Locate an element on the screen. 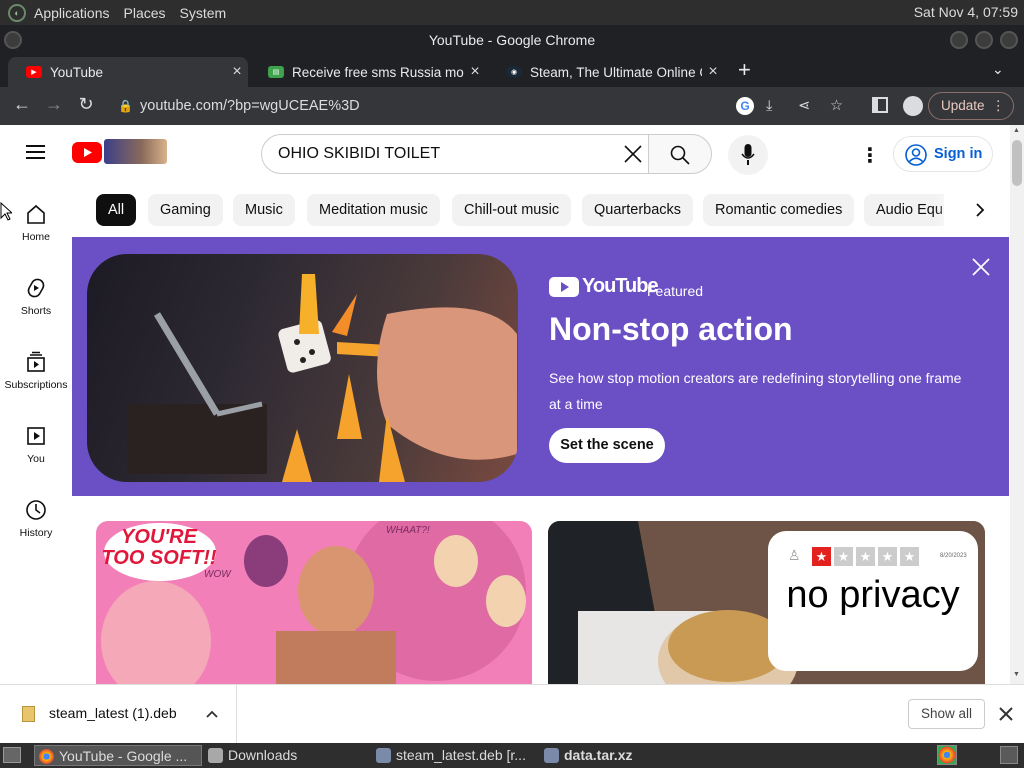 The height and width of the screenshot is (768, 1024). google-lens-icon: G is located at coordinates (745, 106).